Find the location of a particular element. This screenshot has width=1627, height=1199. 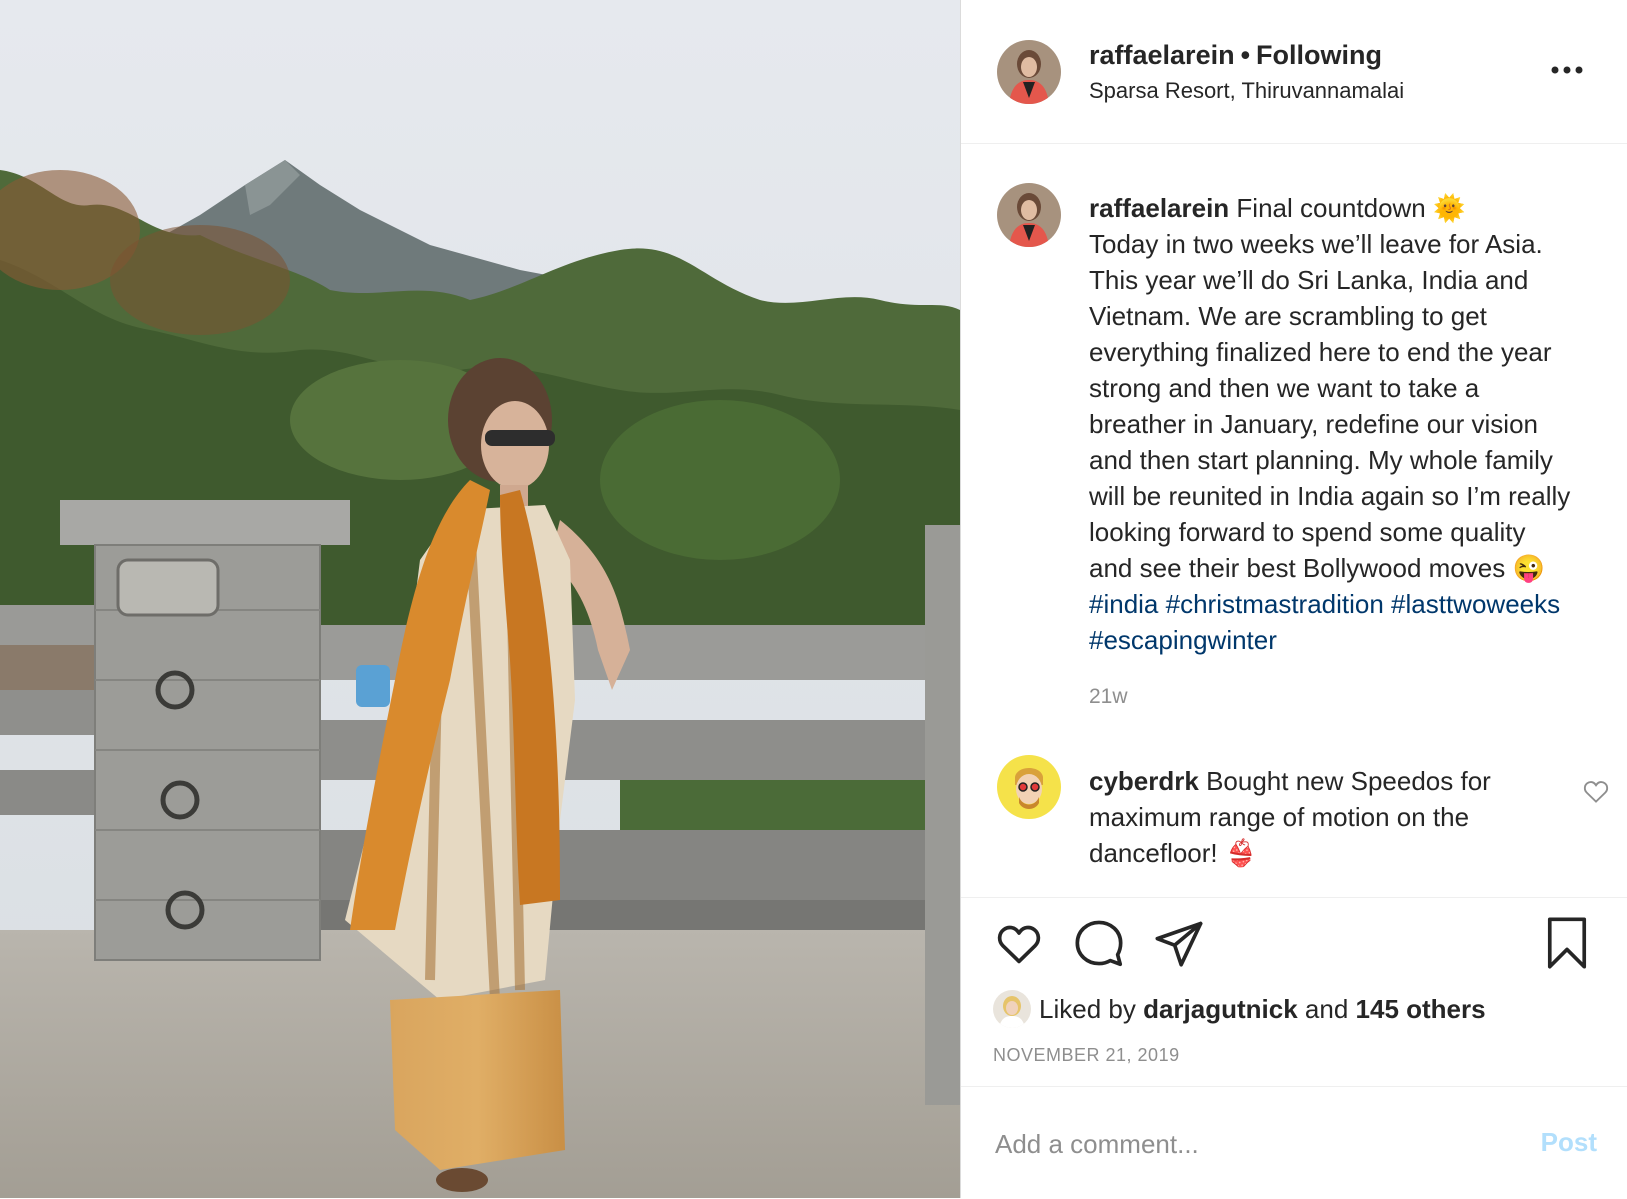

caption-line: looking forward to spend some quality is located at coordinates (1307, 532).